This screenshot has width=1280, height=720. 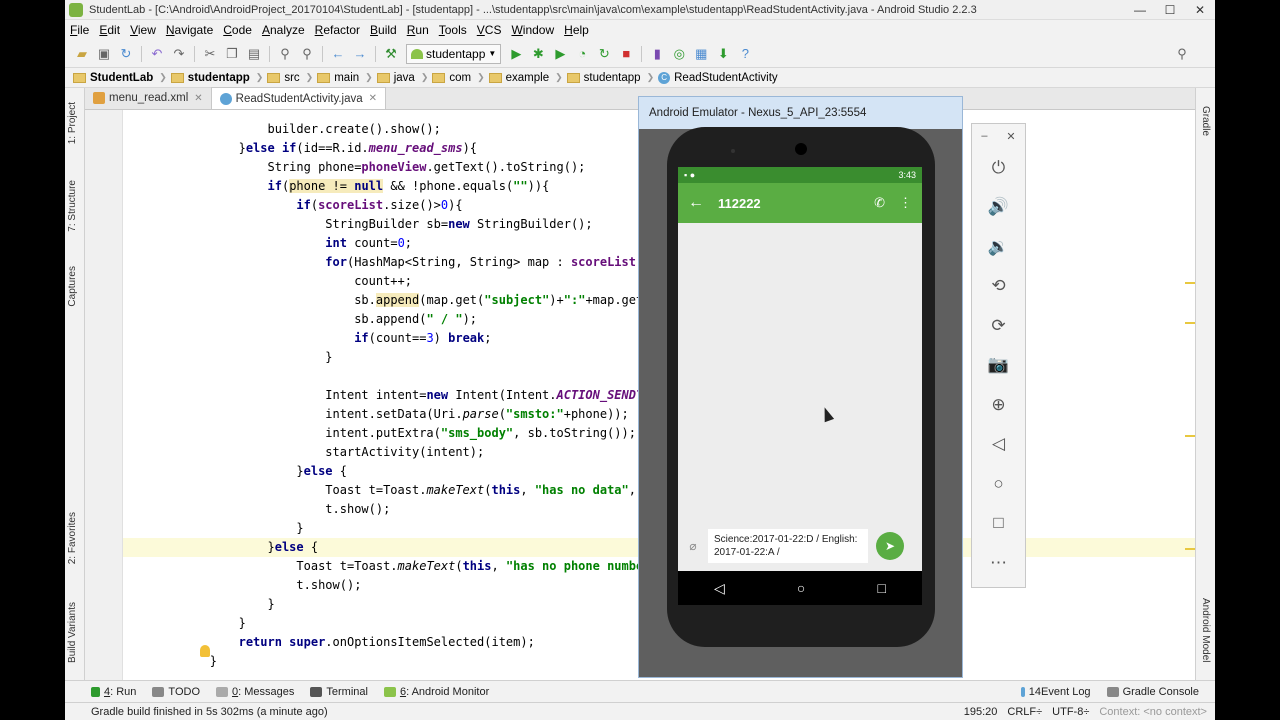 What do you see at coordinates (307, 54) in the screenshot?
I see `replace-icon: ⚲` at bounding box center [307, 54].